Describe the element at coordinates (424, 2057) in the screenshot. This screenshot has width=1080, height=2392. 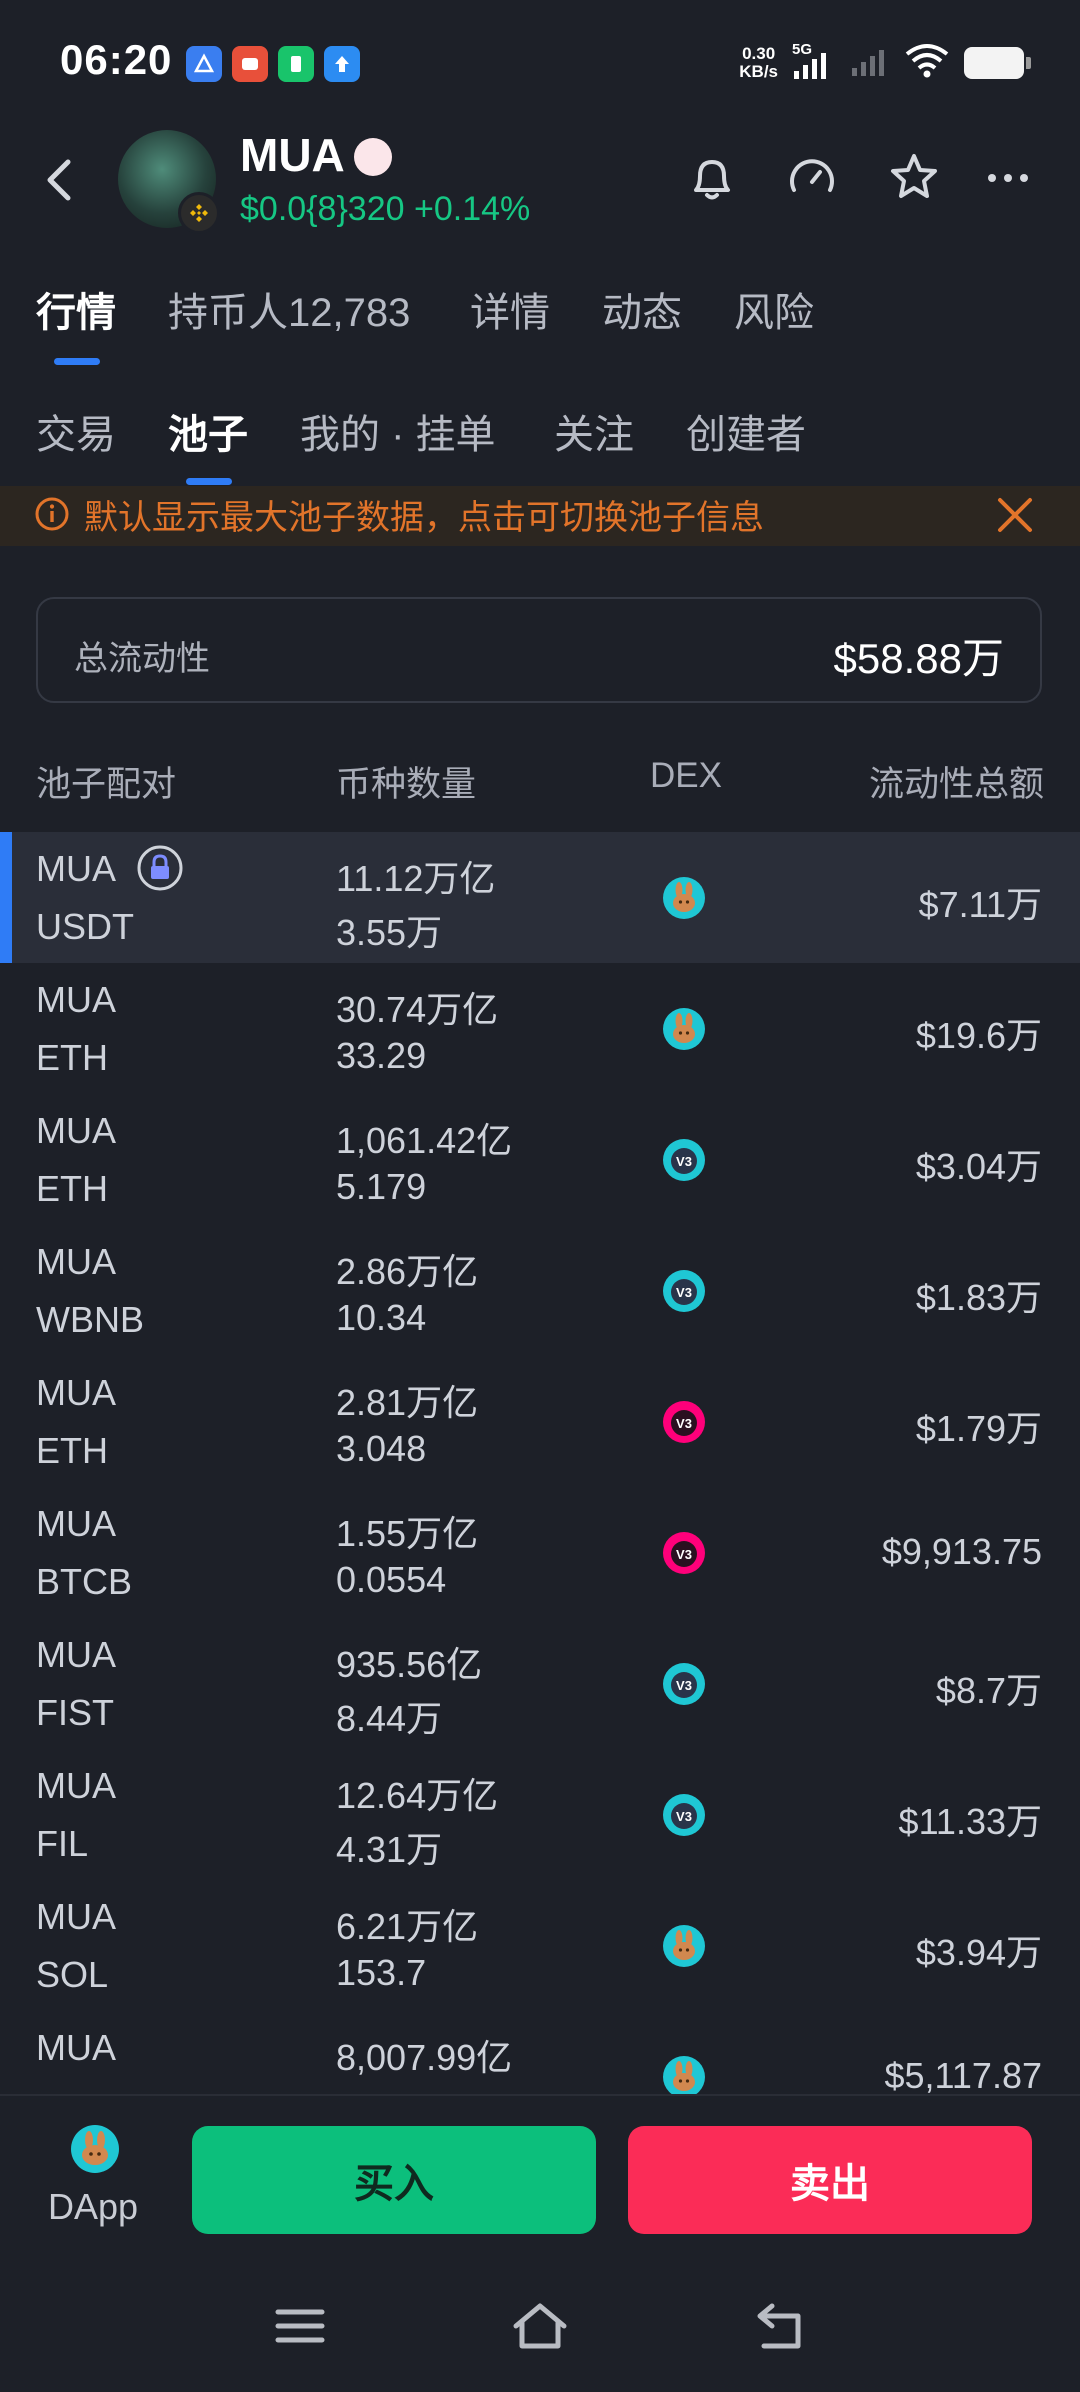
I see `amount-base: 8,007.99亿` at that location.